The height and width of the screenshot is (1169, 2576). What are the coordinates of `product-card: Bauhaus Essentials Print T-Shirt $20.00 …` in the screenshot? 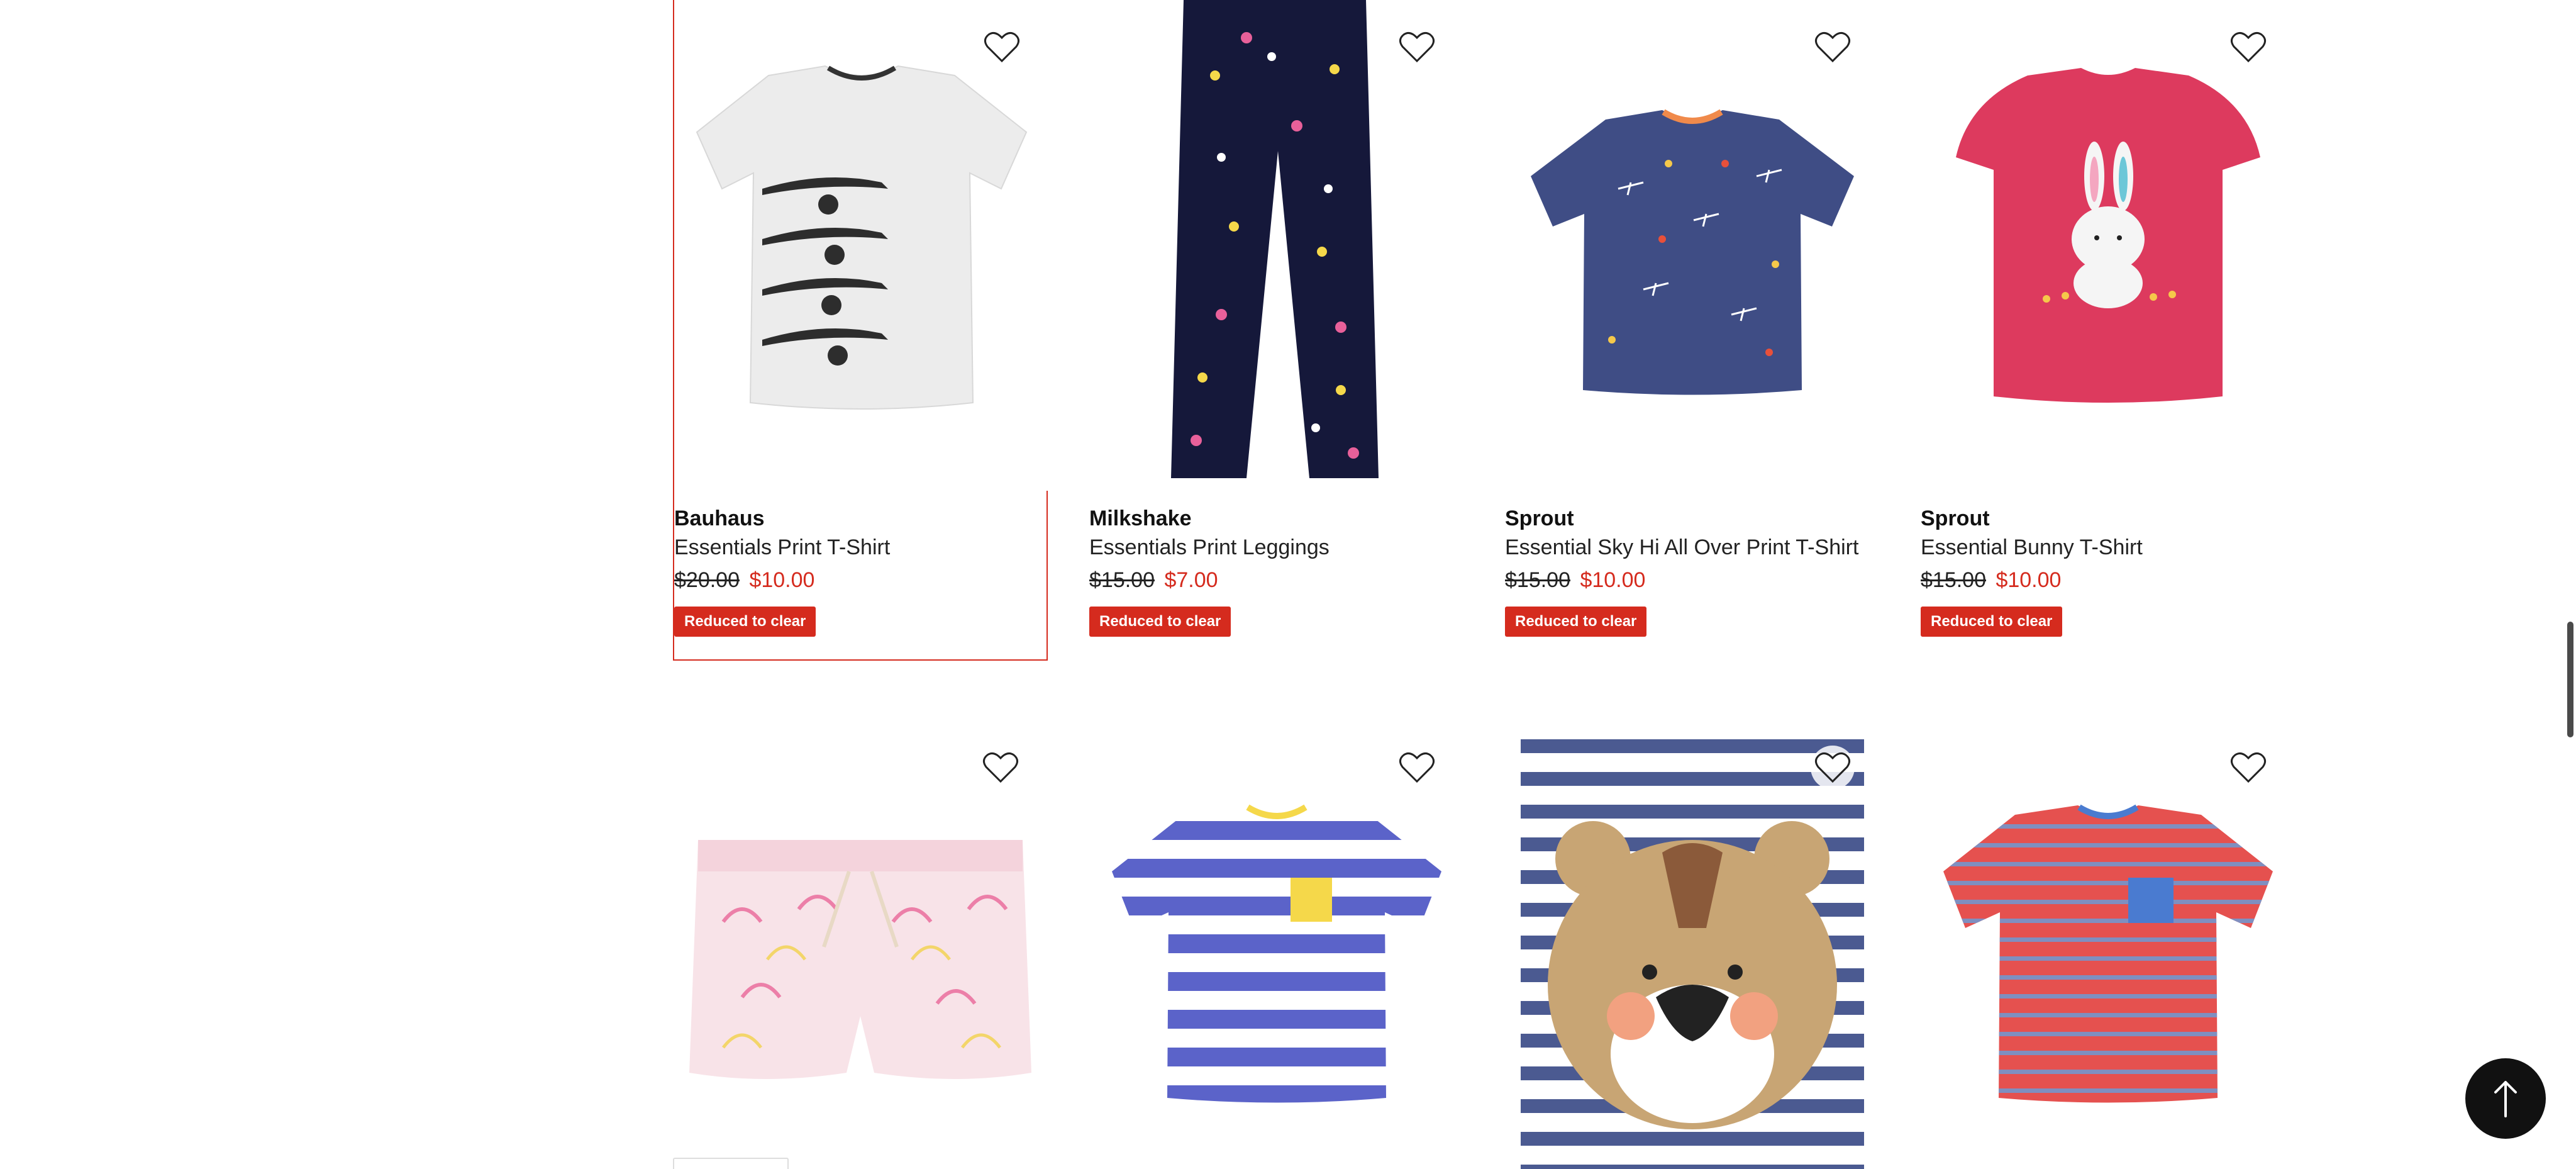 It's located at (861, 330).